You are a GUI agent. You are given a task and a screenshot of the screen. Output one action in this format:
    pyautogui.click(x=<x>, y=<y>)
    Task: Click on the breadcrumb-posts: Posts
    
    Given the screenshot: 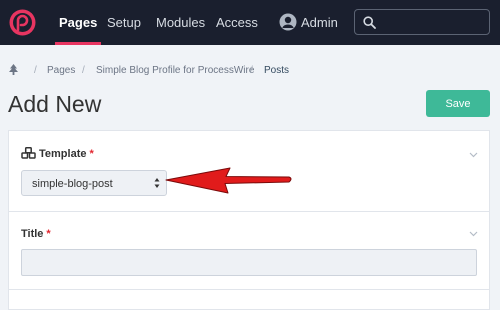 What is the action you would take?
    pyautogui.click(x=276, y=70)
    